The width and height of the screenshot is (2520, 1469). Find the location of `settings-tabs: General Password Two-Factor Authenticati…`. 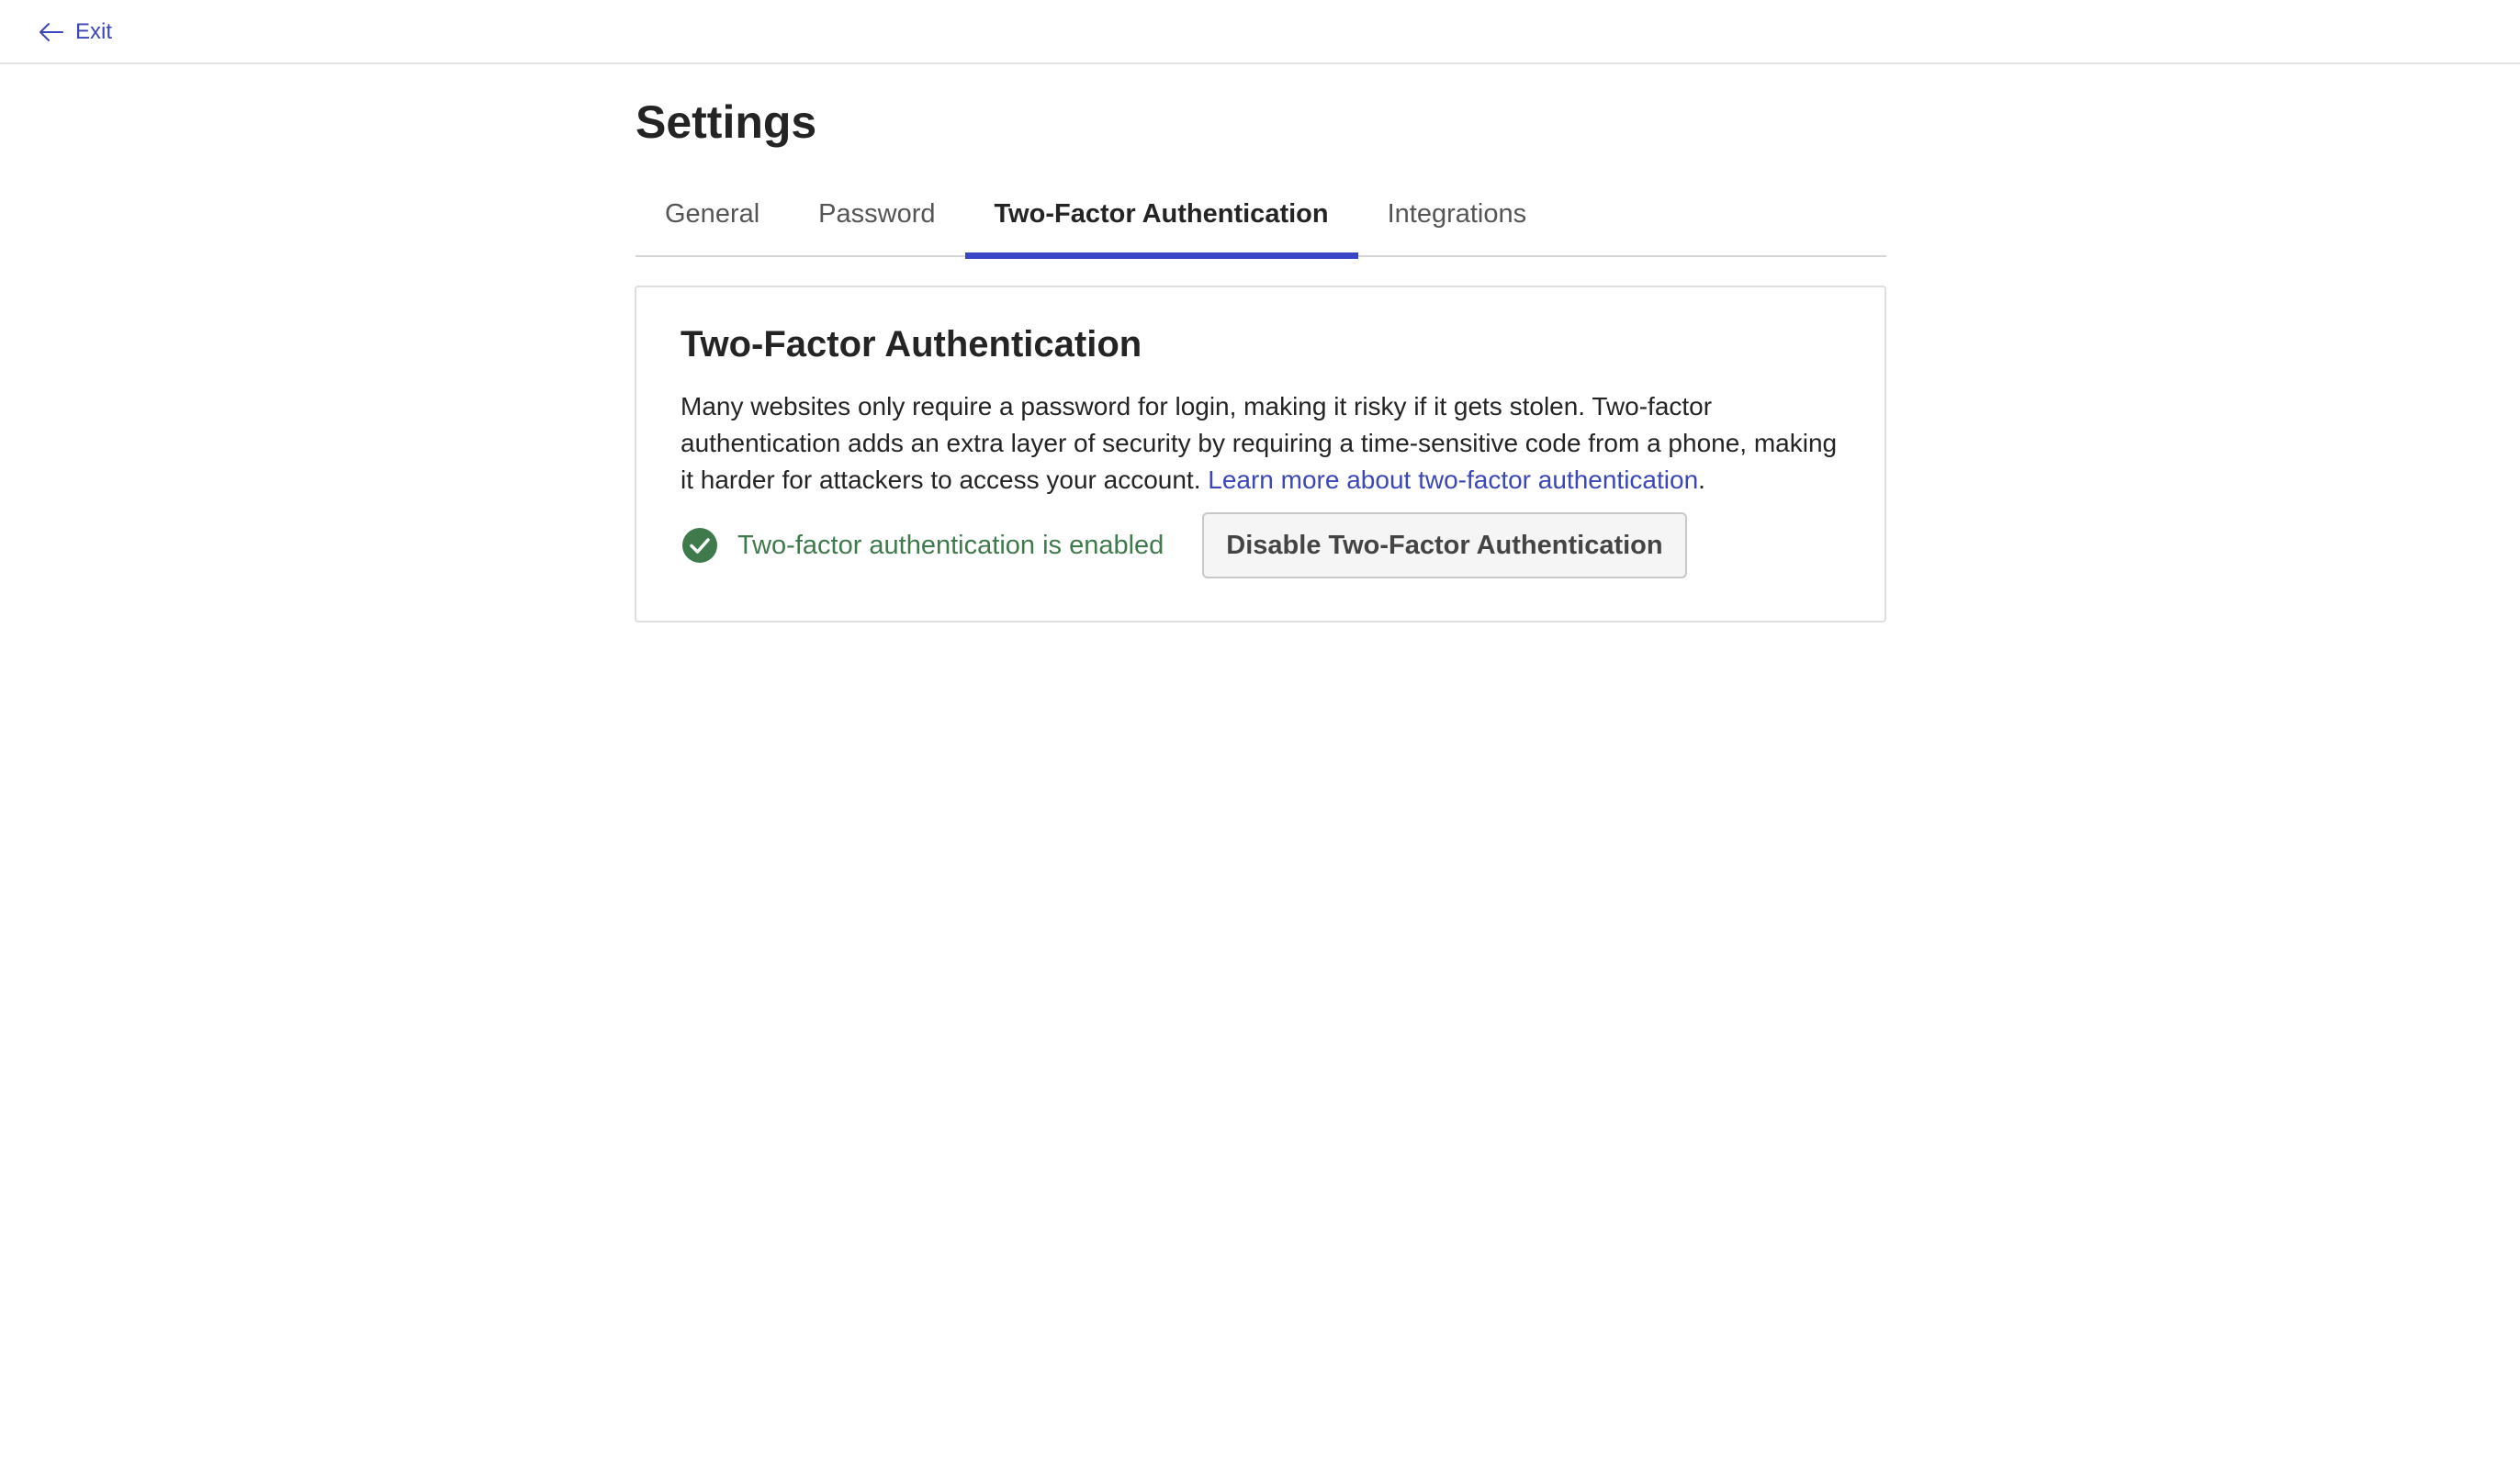

settings-tabs: General Password Two-Factor Authenticati… is located at coordinates (1261, 222).